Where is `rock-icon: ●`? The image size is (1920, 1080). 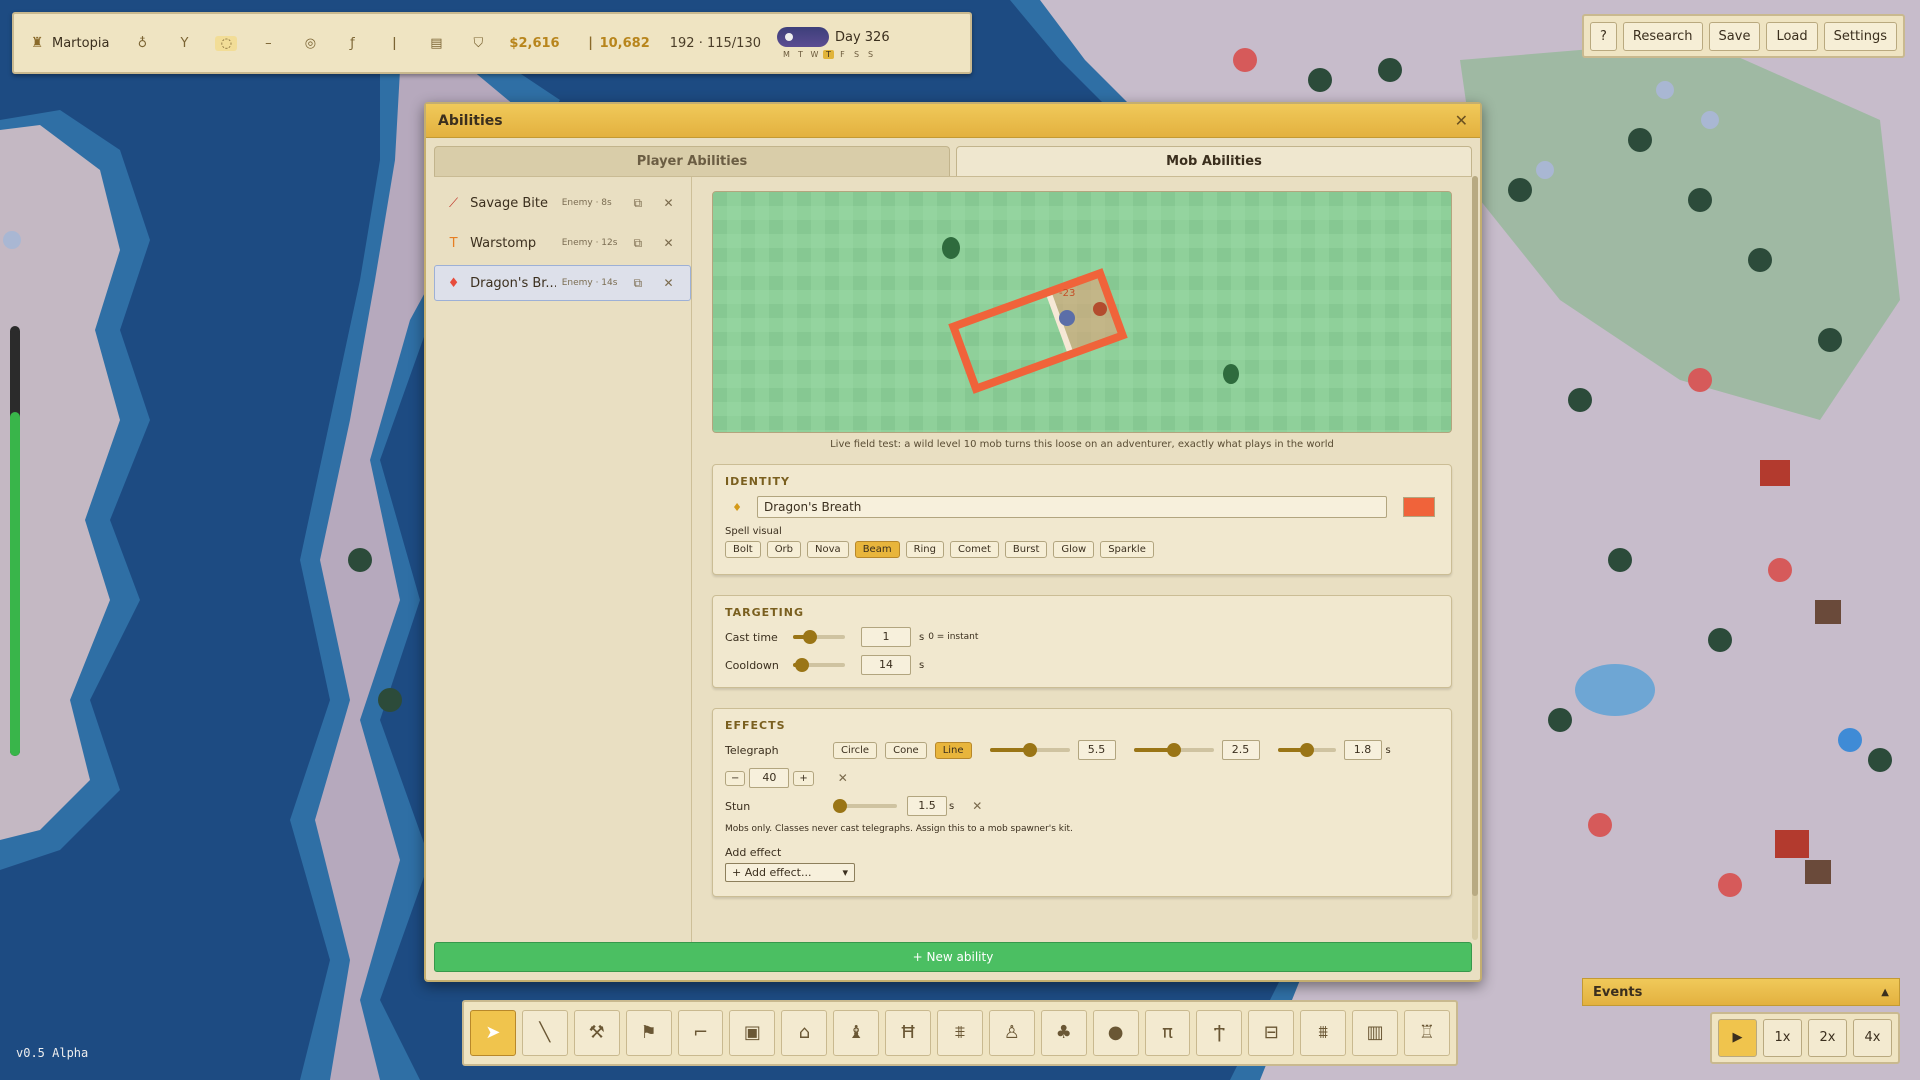
rock-icon: ● is located at coordinates (1115, 1033).